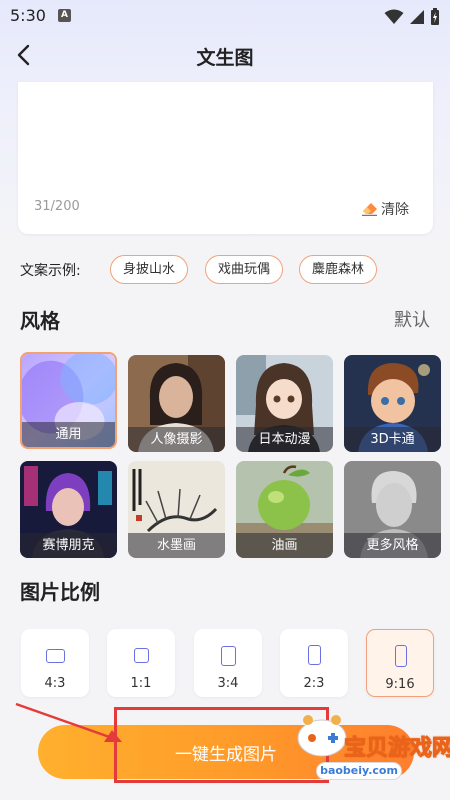 Image resolution: width=450 pixels, height=800 pixels. I want to click on notification-icon: A, so click(64, 15).